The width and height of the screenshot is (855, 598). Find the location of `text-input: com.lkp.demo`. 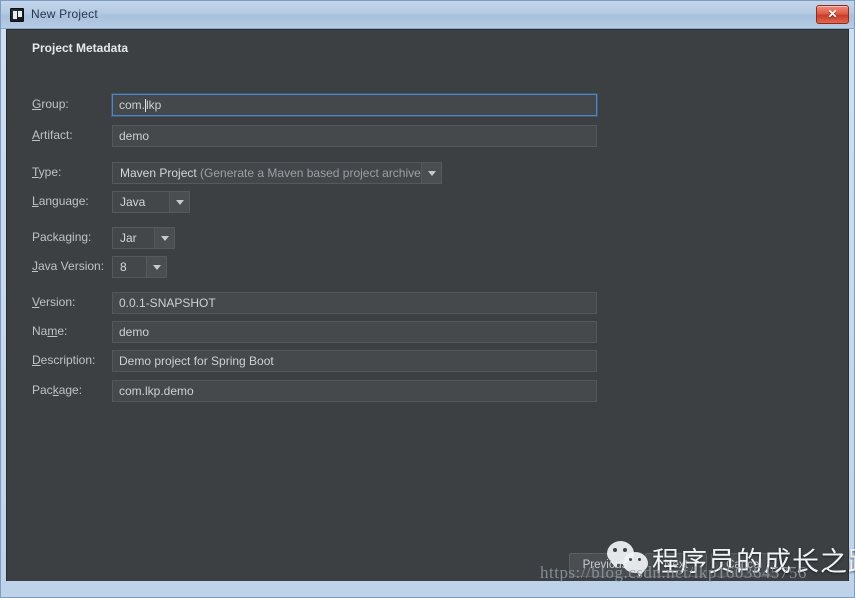

text-input: com.lkp.demo is located at coordinates (354, 391).